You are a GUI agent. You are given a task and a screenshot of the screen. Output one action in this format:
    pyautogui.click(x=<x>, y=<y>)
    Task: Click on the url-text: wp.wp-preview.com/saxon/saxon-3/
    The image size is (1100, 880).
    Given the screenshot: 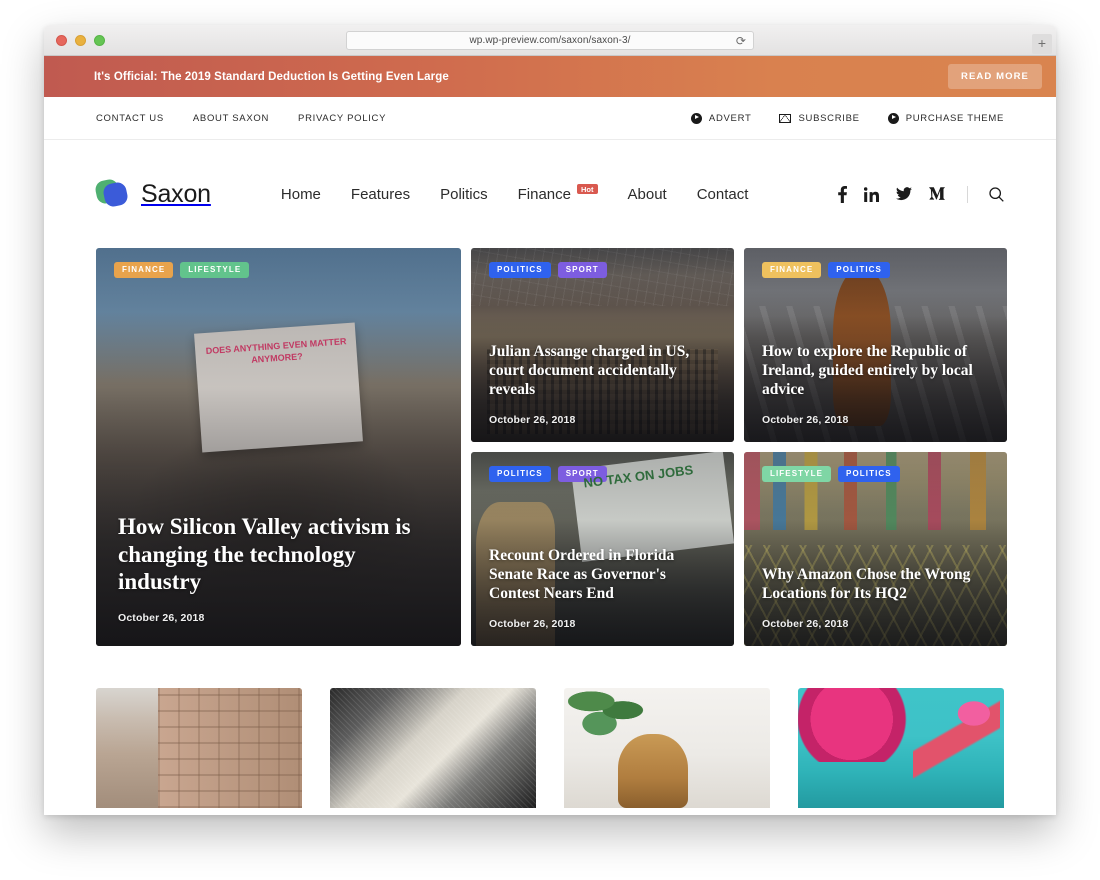 What is the action you would take?
    pyautogui.click(x=550, y=40)
    